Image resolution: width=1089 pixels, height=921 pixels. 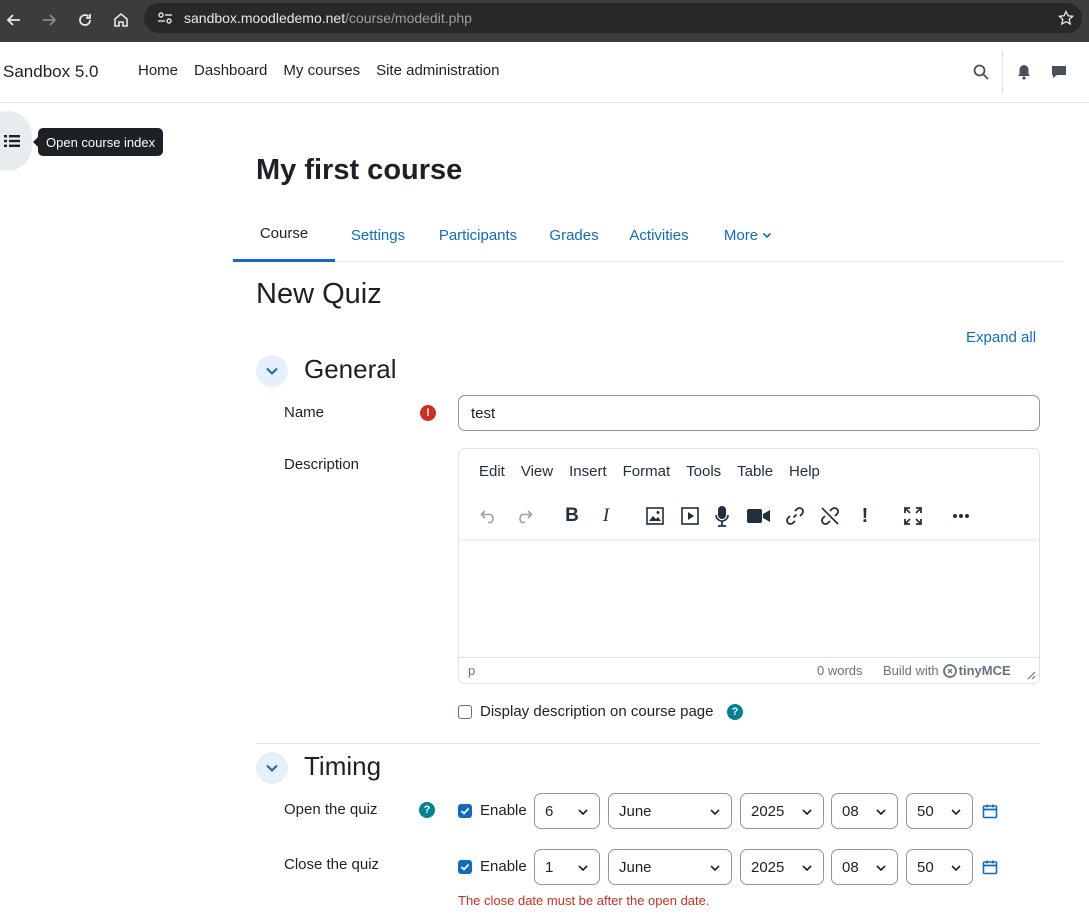 What do you see at coordinates (648, 743) in the screenshot?
I see `section-divider` at bounding box center [648, 743].